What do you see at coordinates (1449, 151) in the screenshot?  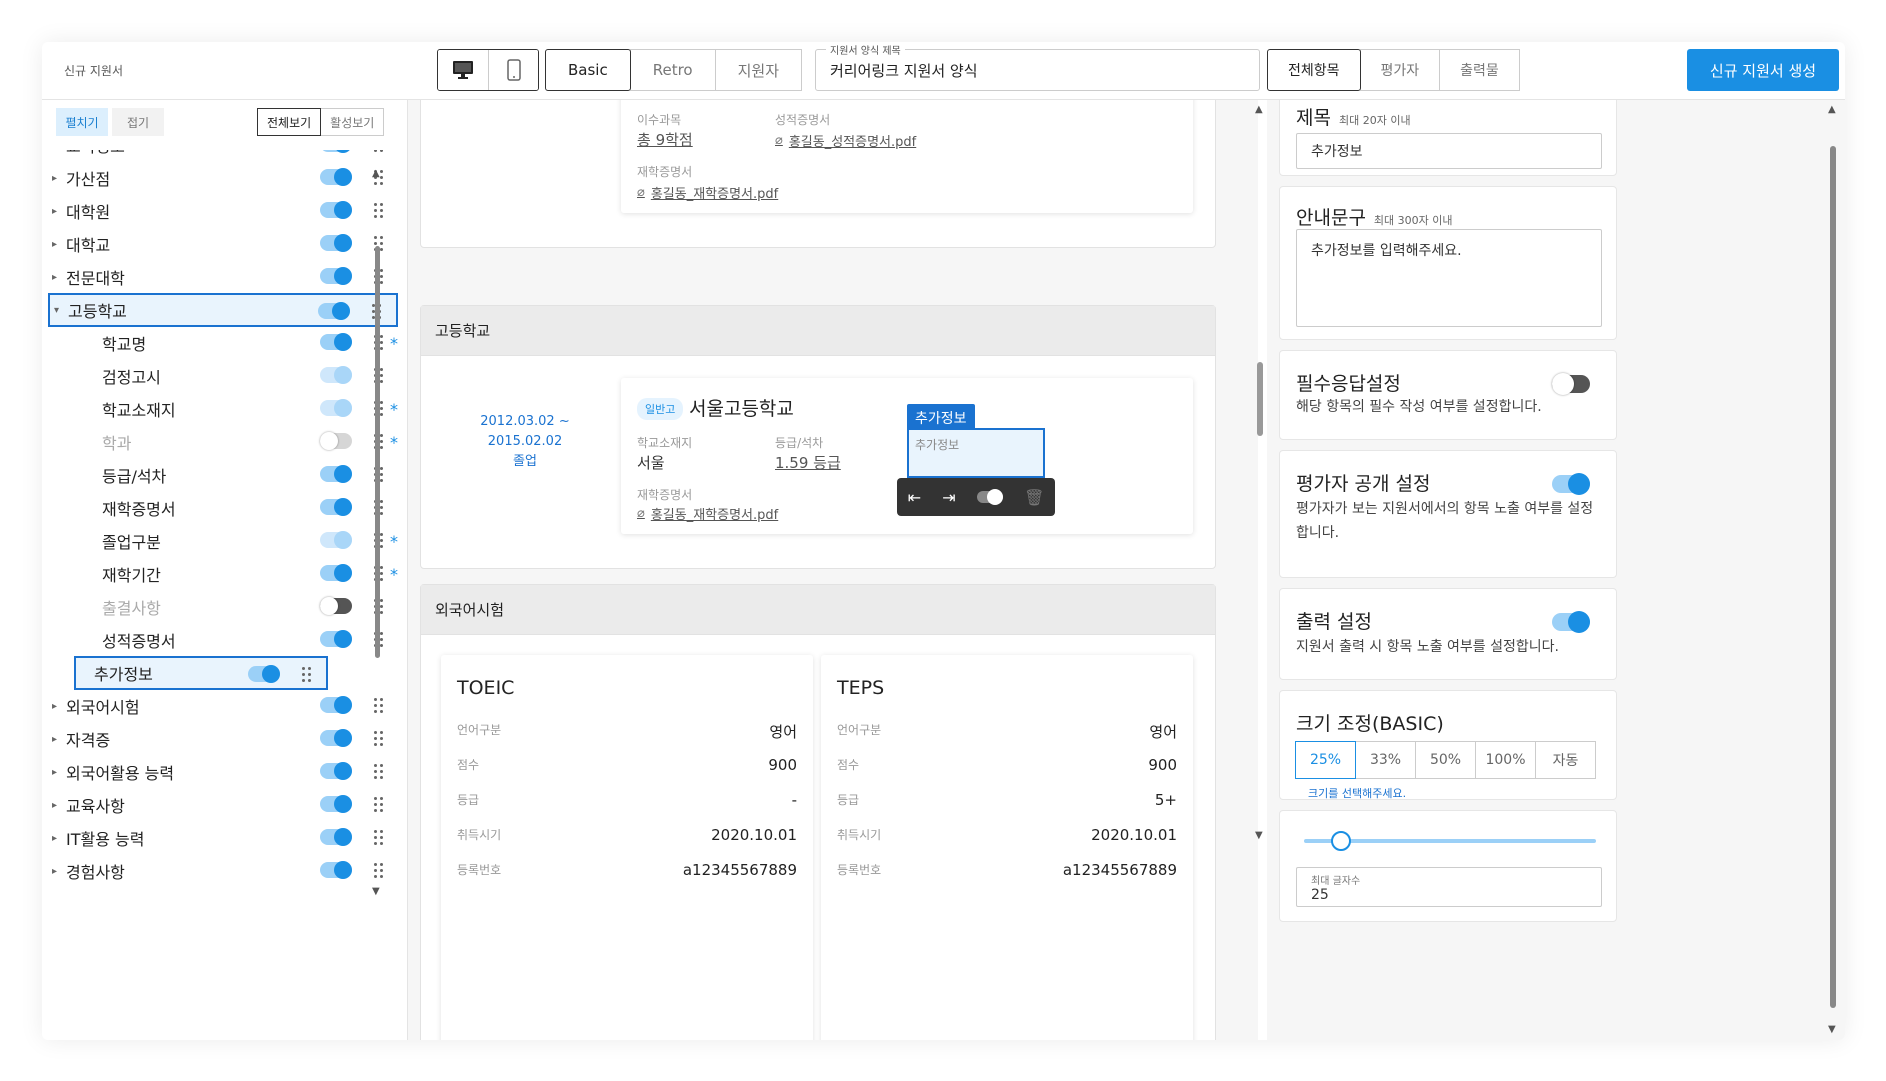 I see `title-input: 추가정보` at bounding box center [1449, 151].